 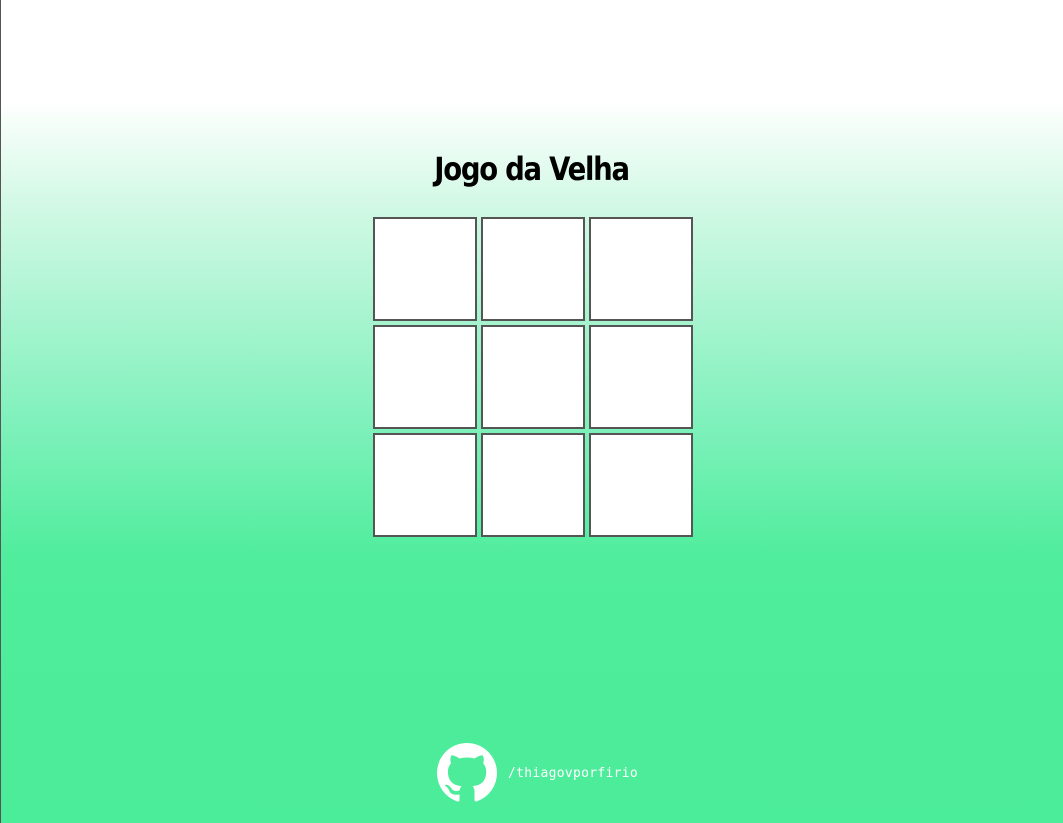 I want to click on footer: /thiagovporfirio, so click(x=531, y=773).